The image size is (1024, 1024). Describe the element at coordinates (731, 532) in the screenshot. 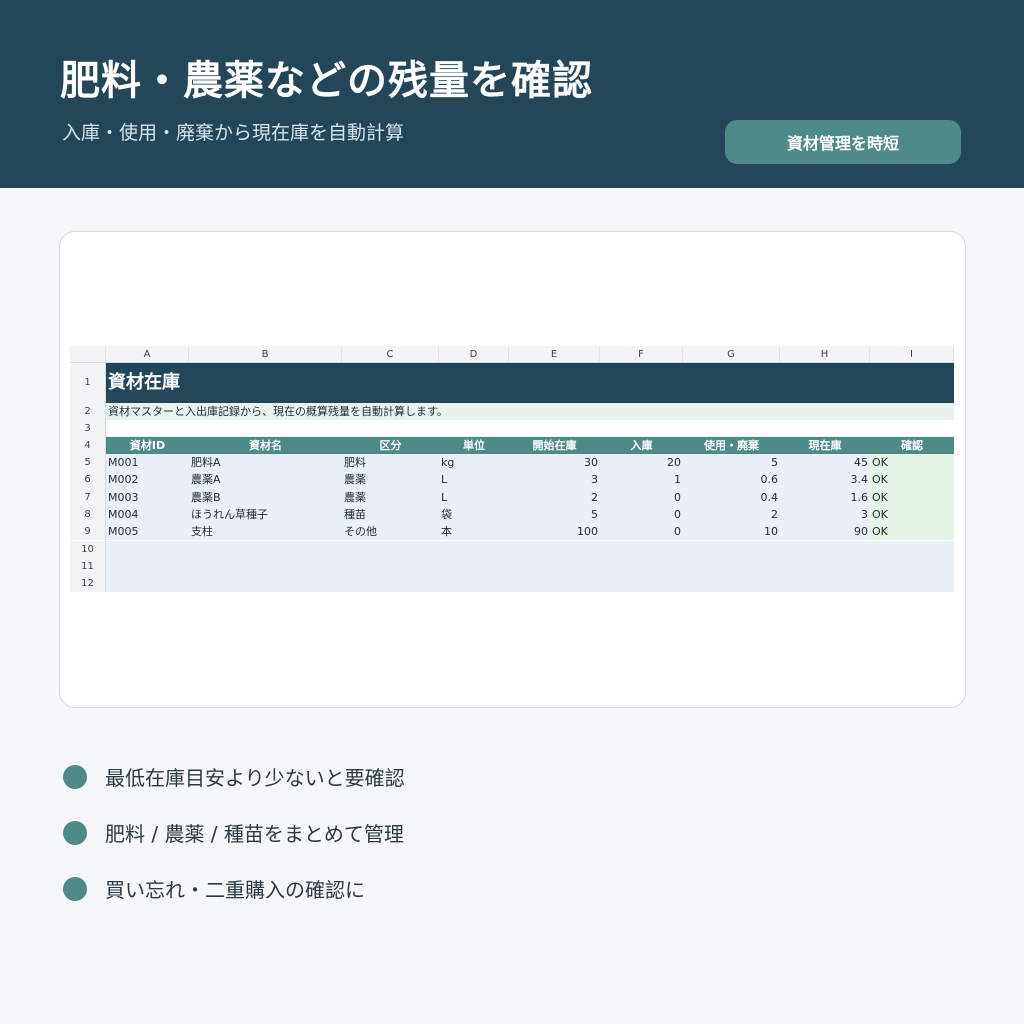

I see `cell-used-disposed: 10` at that location.